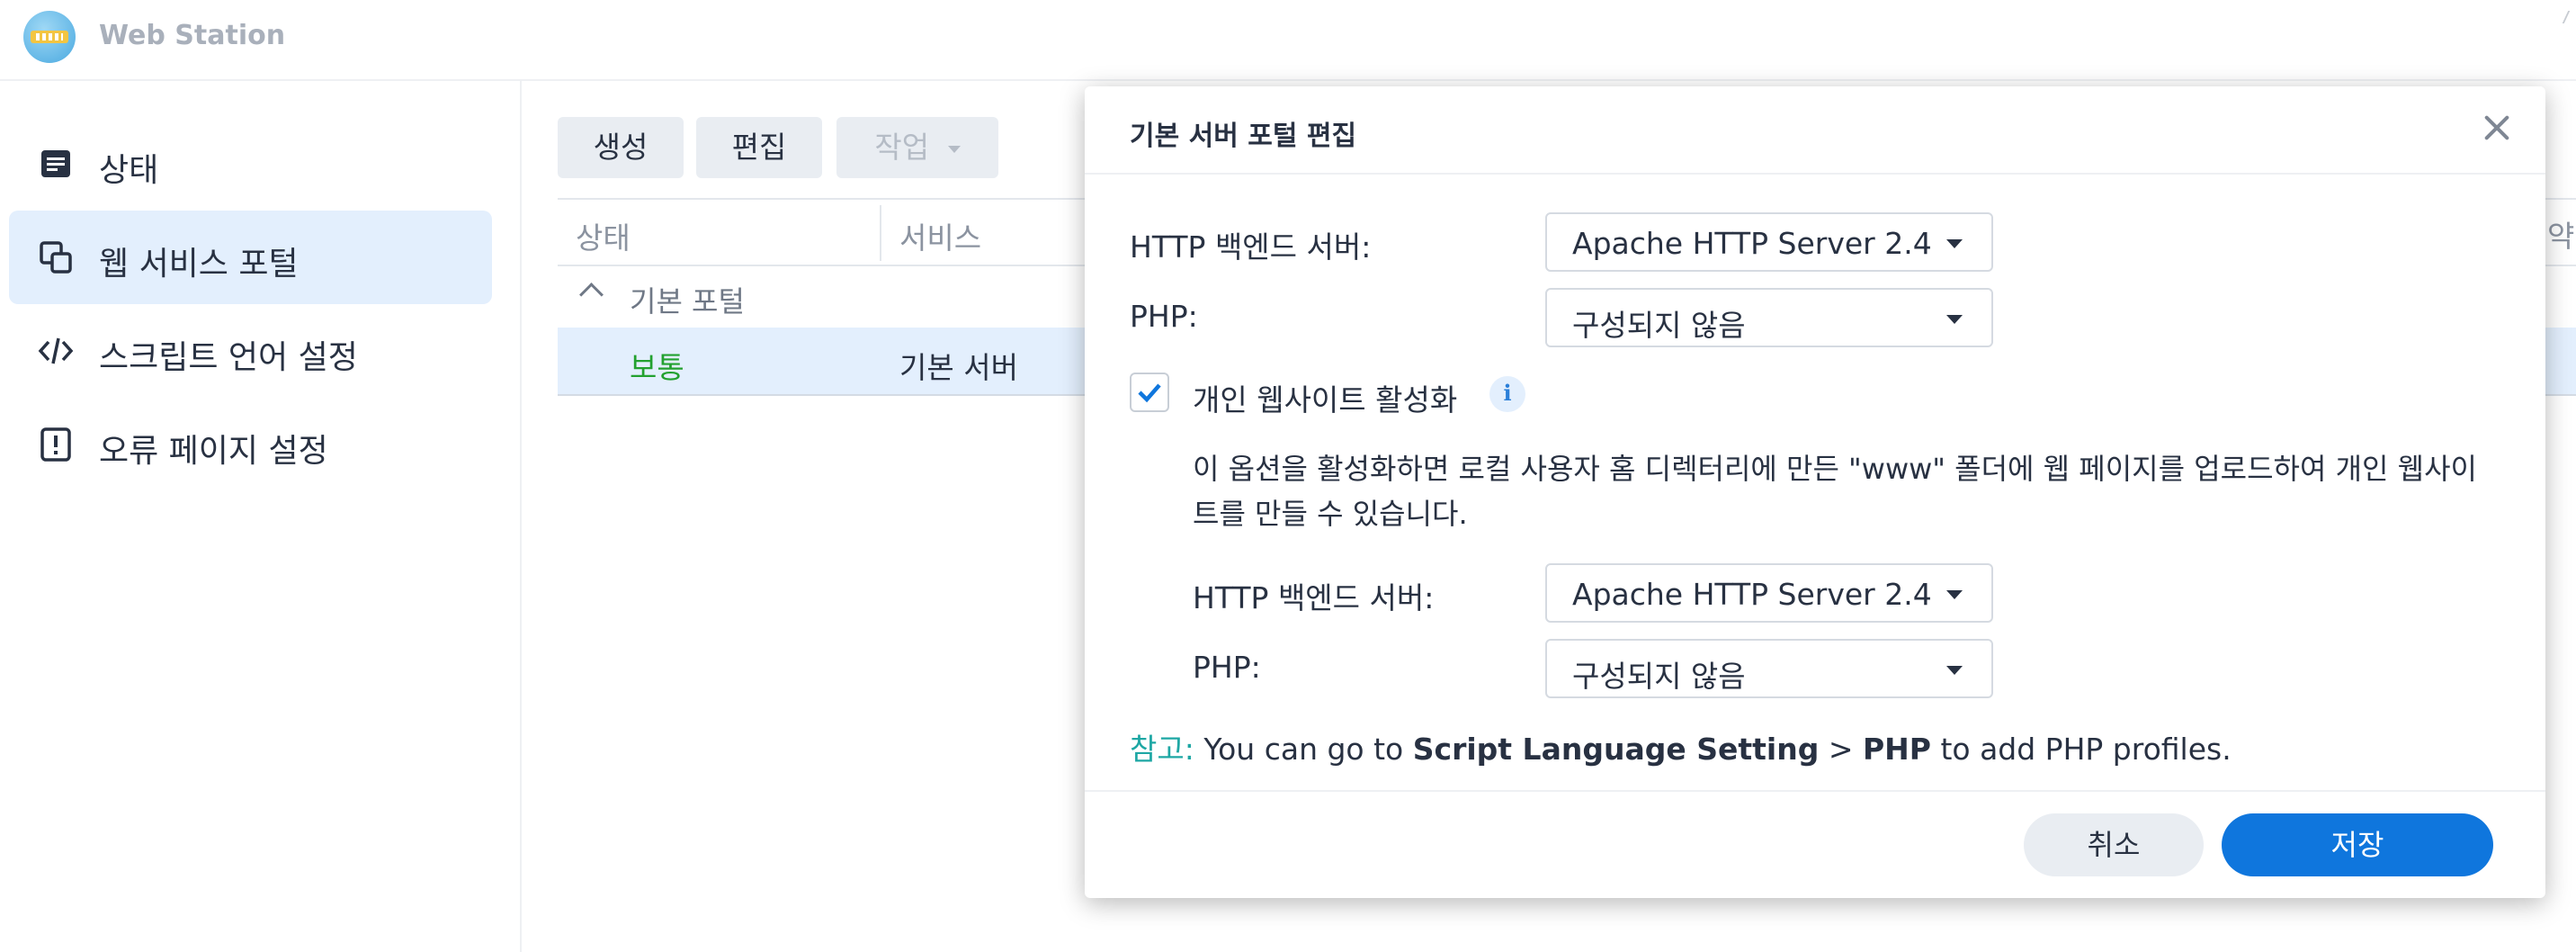 The image size is (2576, 952). What do you see at coordinates (687, 301) in the screenshot?
I see `group-label: 기본 포털` at bounding box center [687, 301].